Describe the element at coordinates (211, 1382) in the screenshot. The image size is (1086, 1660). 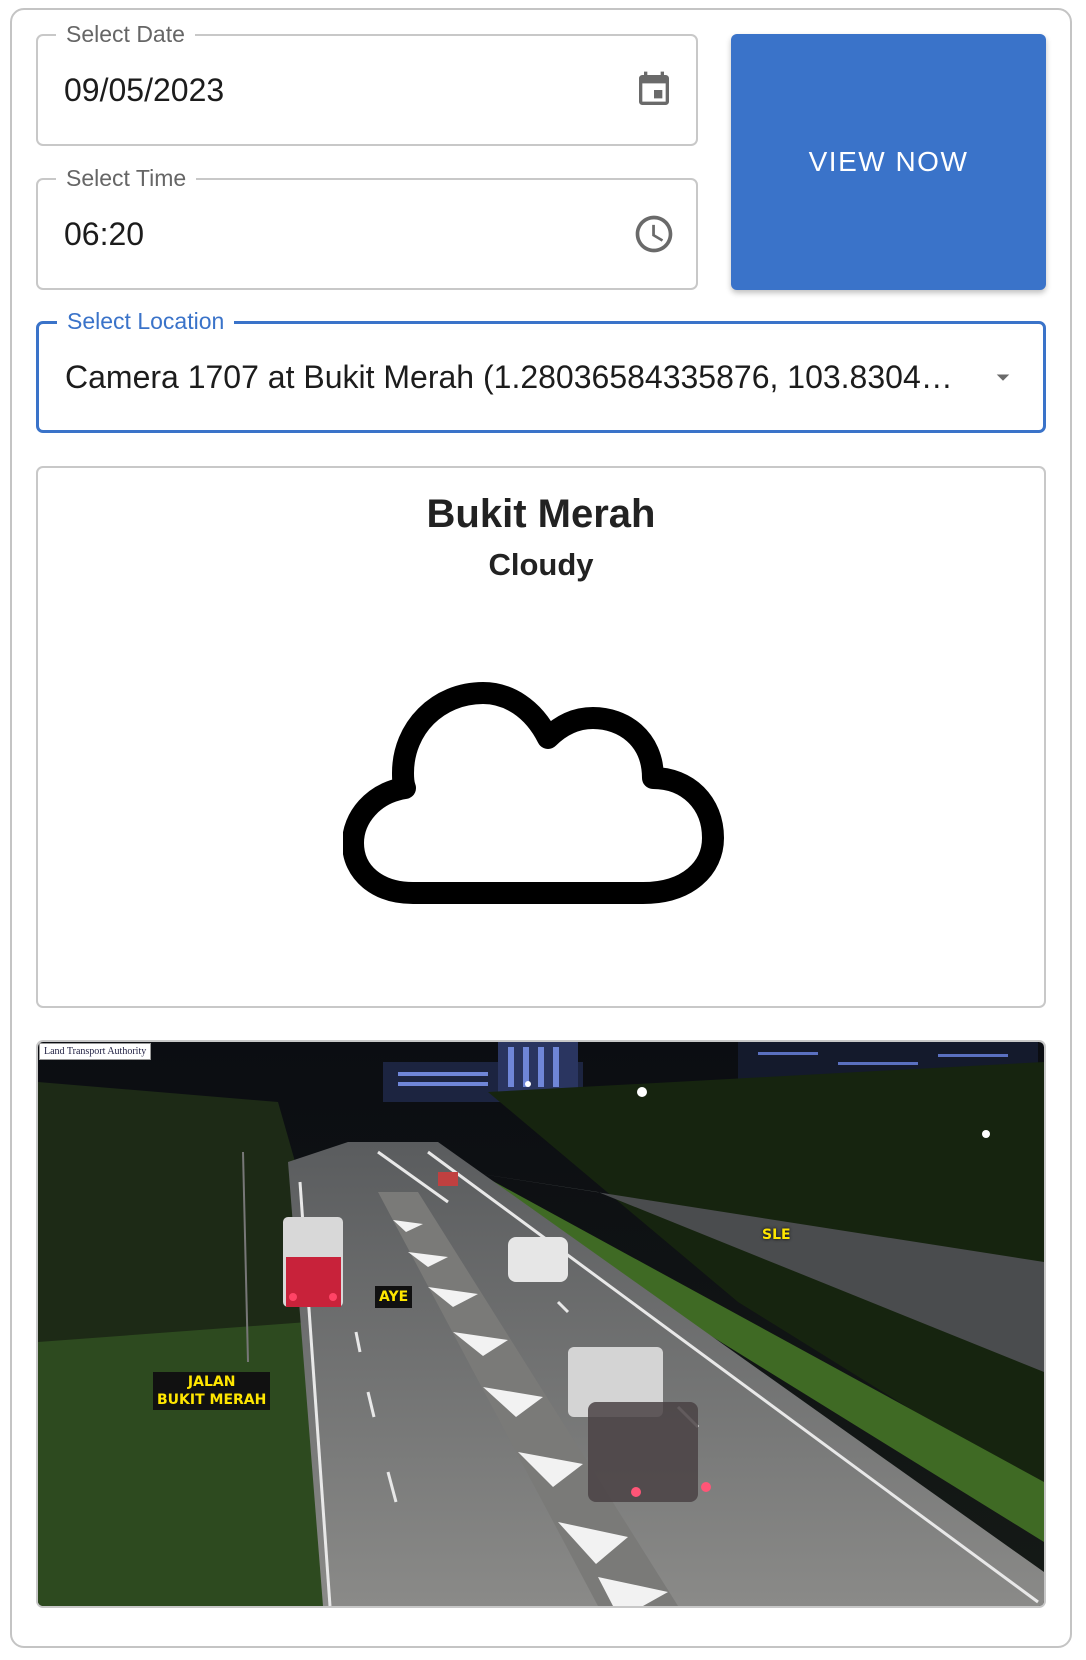
I see `road-label-jalan-line1: JALAN` at that location.